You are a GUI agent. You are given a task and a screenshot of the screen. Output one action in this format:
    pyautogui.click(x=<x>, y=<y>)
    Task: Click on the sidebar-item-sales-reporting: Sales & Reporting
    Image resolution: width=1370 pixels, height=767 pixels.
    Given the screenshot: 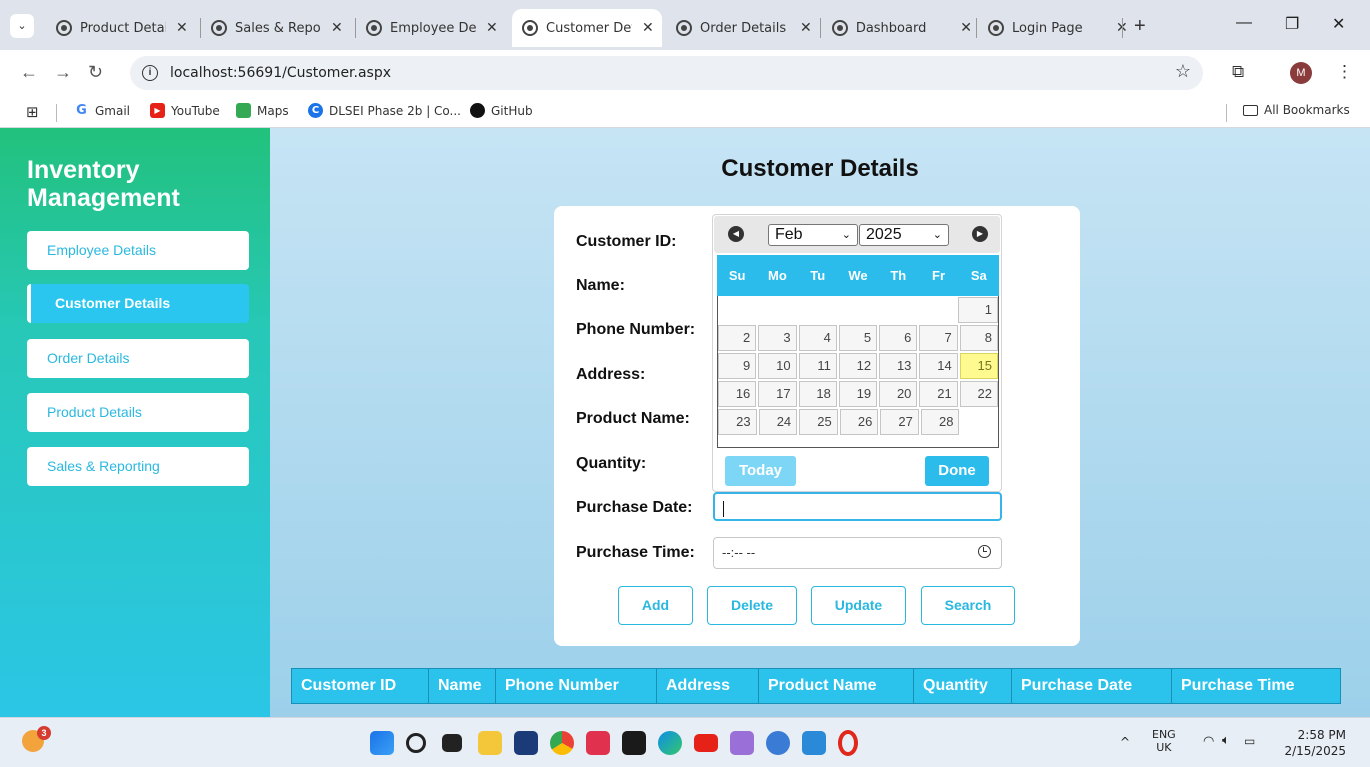 What is the action you would take?
    pyautogui.click(x=138, y=466)
    